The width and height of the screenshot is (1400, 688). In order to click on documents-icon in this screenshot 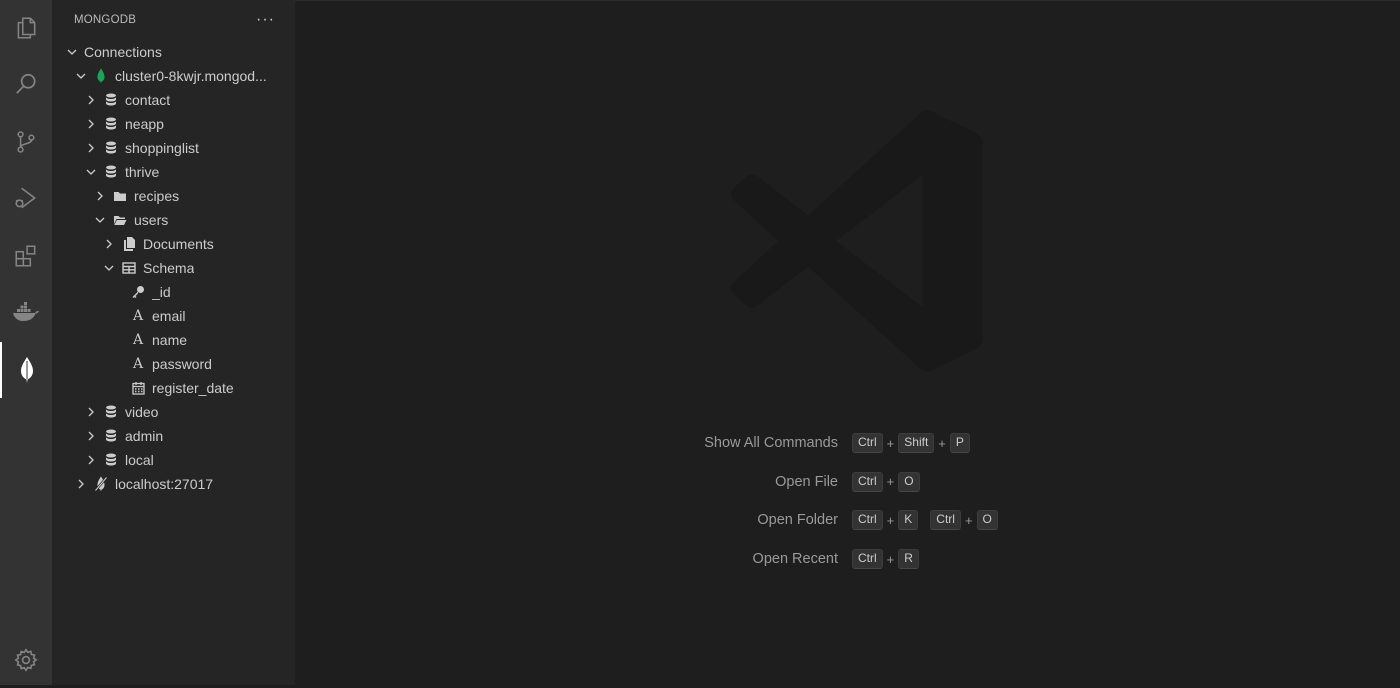, I will do `click(129, 244)`.